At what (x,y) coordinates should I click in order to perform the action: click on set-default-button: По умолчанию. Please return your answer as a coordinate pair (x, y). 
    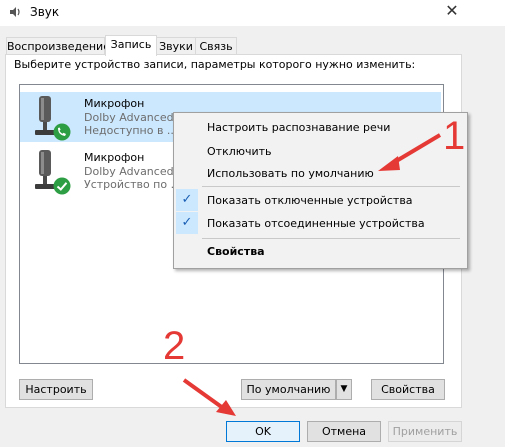
    Looking at the image, I should click on (288, 389).